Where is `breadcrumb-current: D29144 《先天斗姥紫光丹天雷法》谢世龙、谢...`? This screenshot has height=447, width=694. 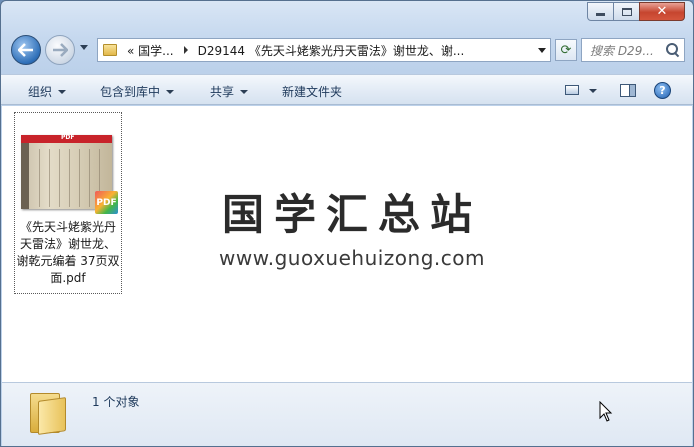 breadcrumb-current: D29144 《先天斗姥紫光丹天雷法》谢世龙、谢... is located at coordinates (331, 50).